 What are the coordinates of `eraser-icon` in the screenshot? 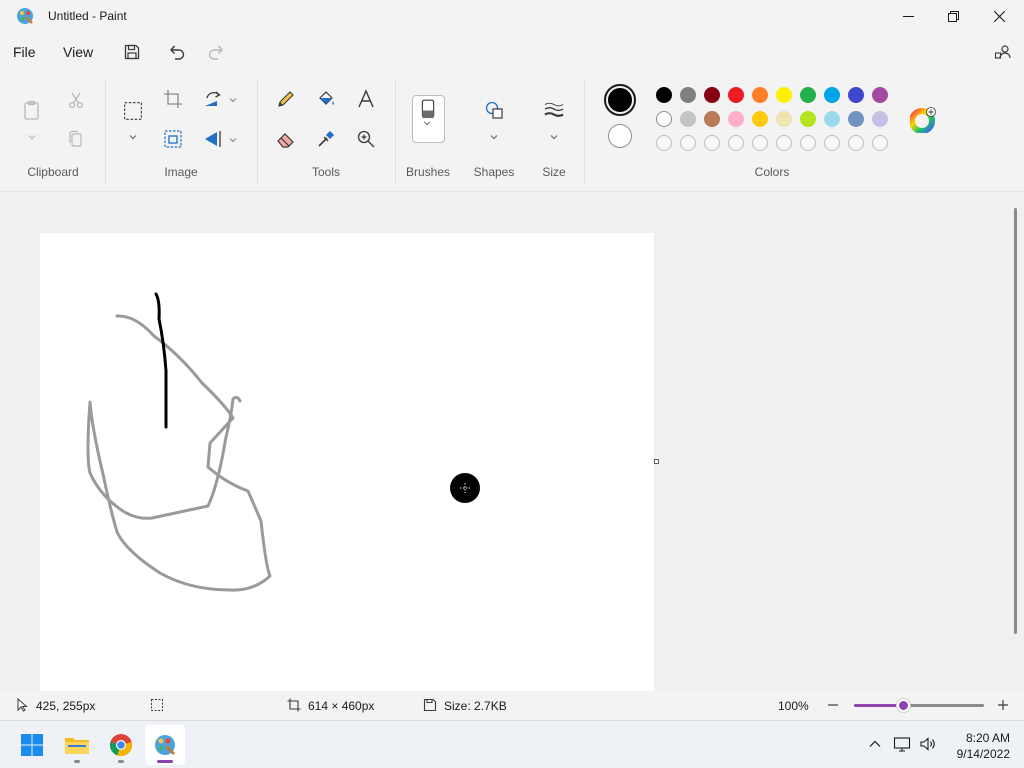 It's located at (286, 139).